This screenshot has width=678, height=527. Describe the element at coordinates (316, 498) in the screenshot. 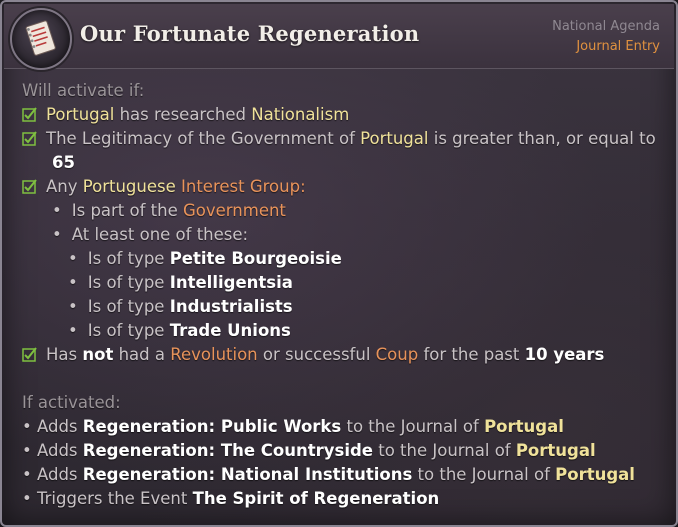

I see `event-name: The Spirit of Regeneration` at that location.